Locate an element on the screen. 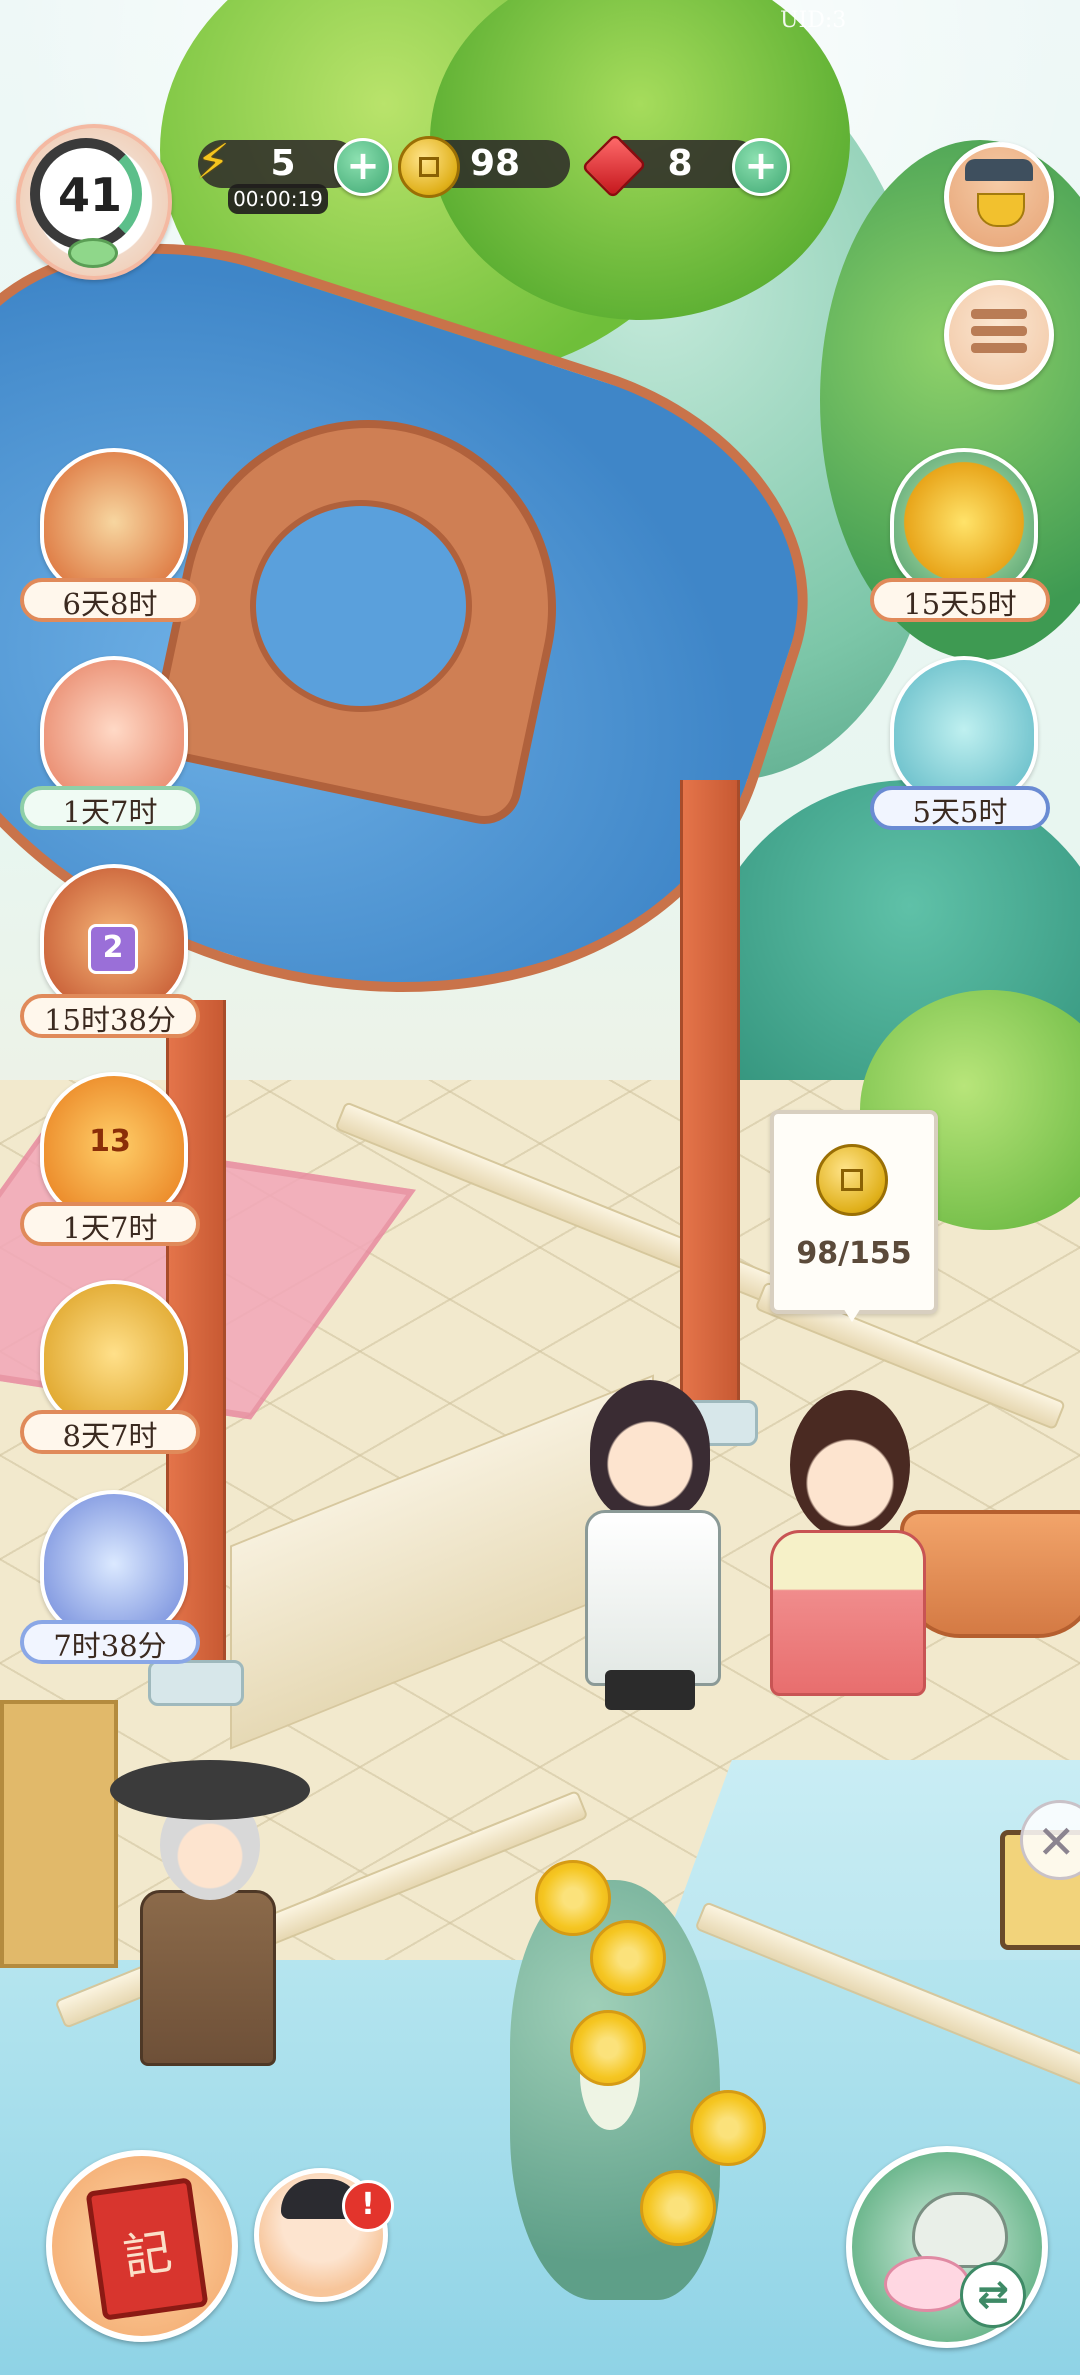 The image size is (1080, 2375). shop-button is located at coordinates (999, 197).